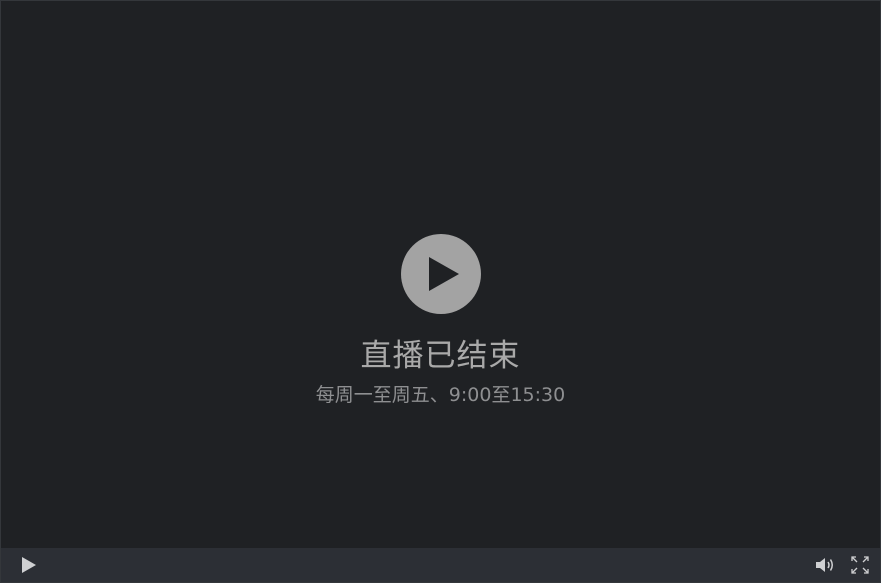  What do you see at coordinates (842, 565) in the screenshot?
I see `control-bar-right` at bounding box center [842, 565].